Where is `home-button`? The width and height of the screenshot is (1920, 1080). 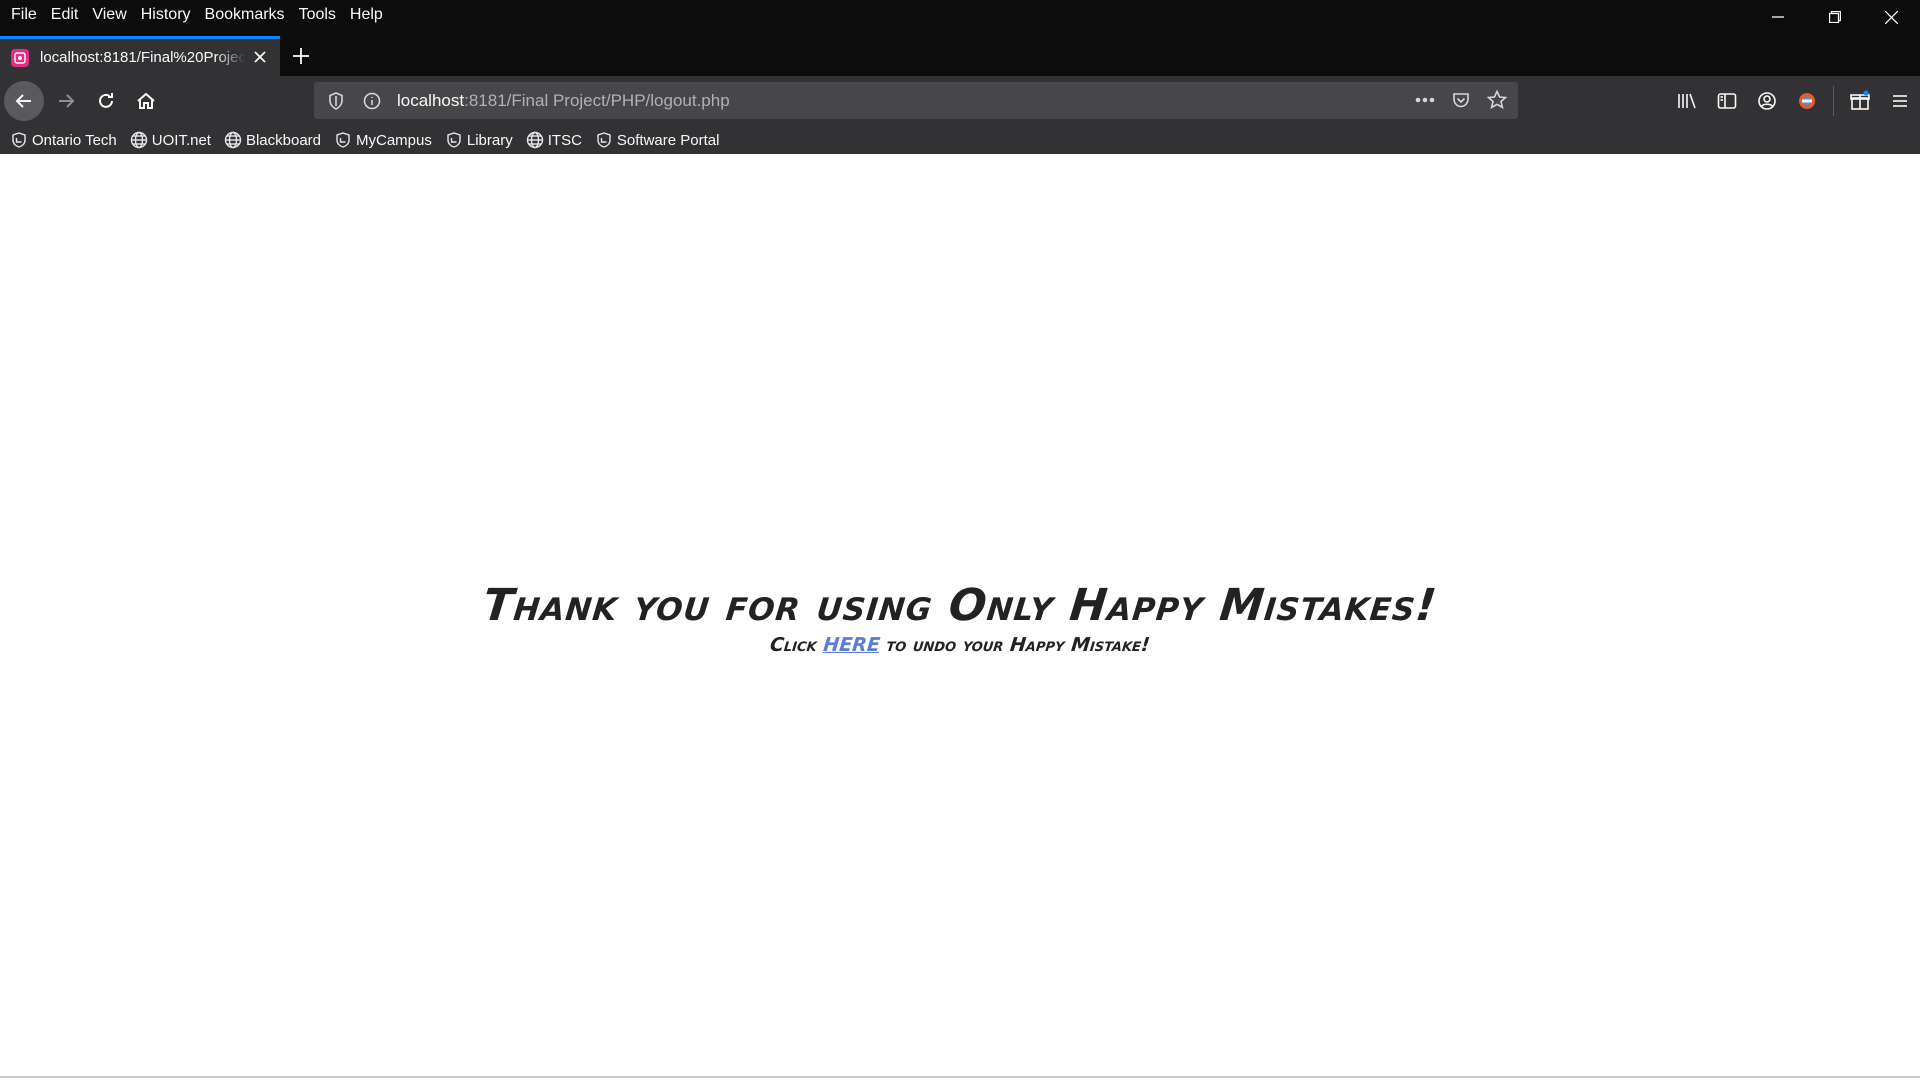
home-button is located at coordinates (146, 101).